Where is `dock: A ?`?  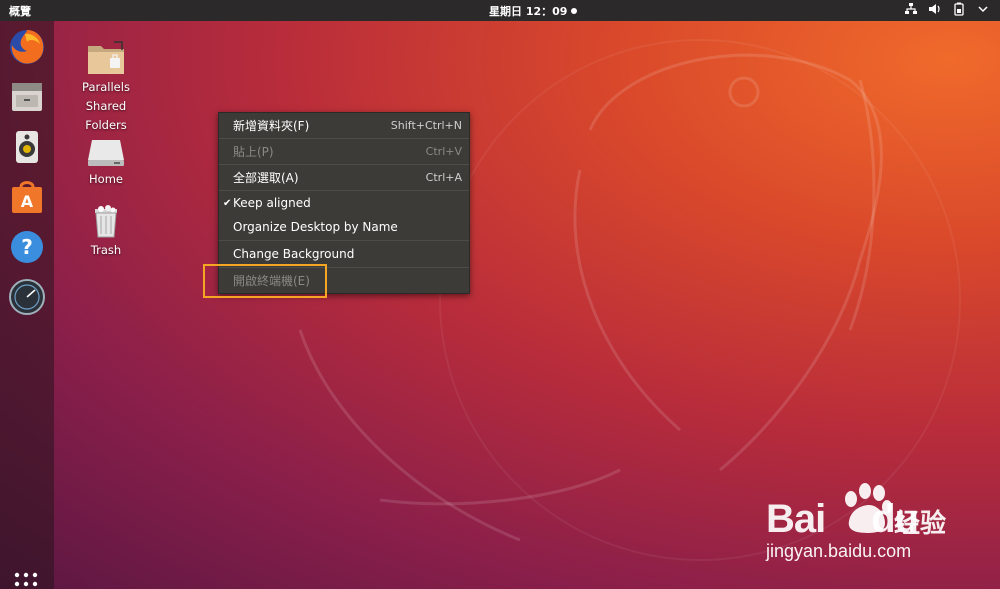 dock: A ? is located at coordinates (27, 305).